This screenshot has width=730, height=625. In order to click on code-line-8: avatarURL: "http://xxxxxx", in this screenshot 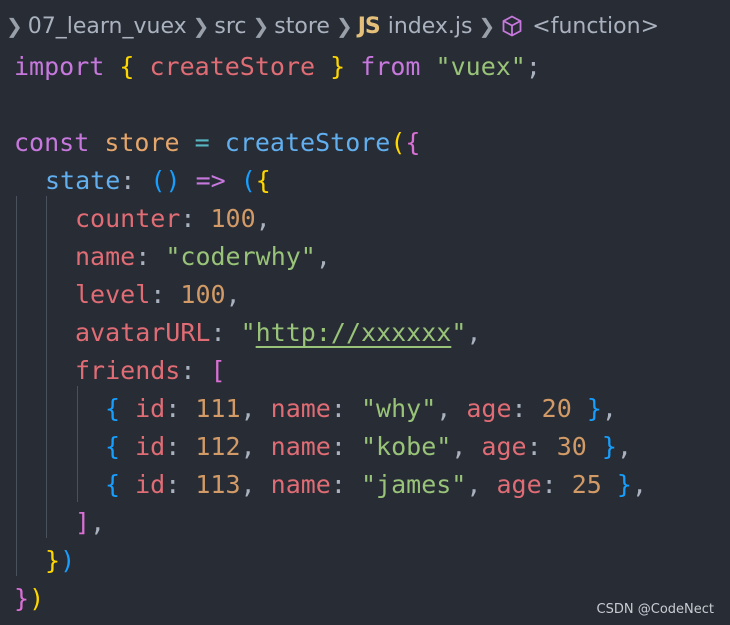, I will do `click(278, 332)`.